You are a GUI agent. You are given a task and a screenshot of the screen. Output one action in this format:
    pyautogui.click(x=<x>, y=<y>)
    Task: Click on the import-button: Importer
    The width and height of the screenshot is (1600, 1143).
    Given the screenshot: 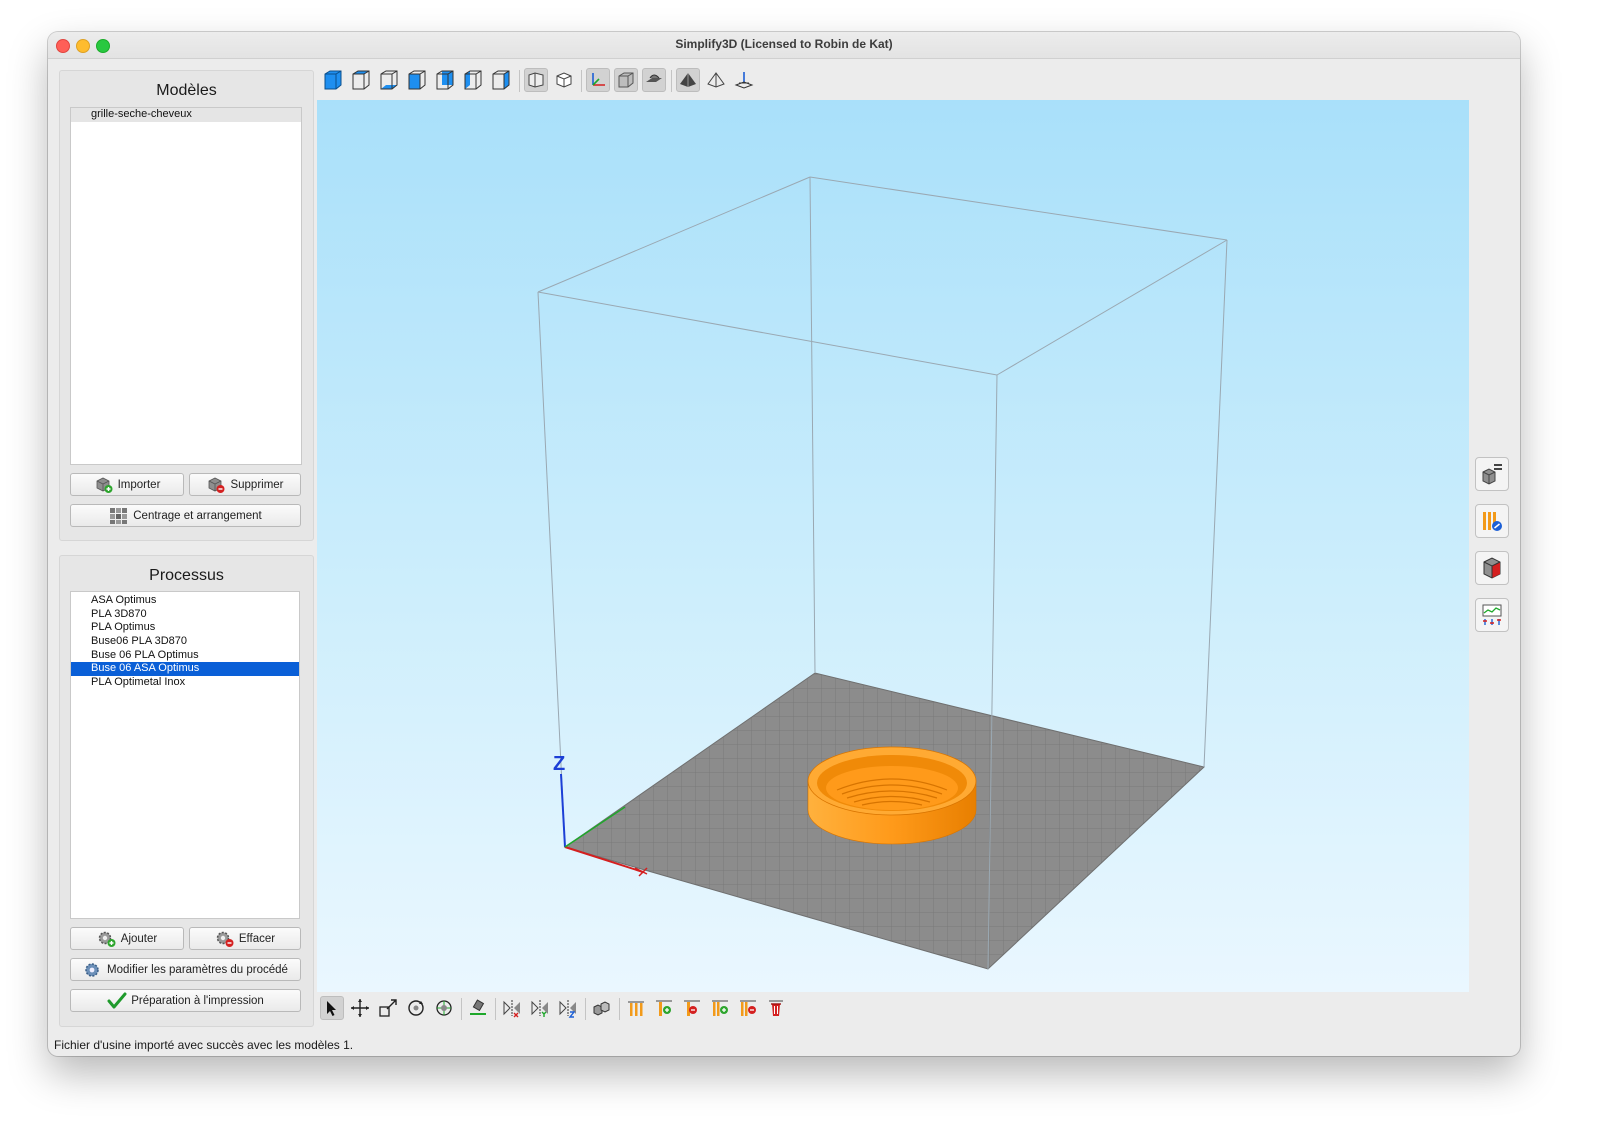 What is the action you would take?
    pyautogui.click(x=127, y=484)
    